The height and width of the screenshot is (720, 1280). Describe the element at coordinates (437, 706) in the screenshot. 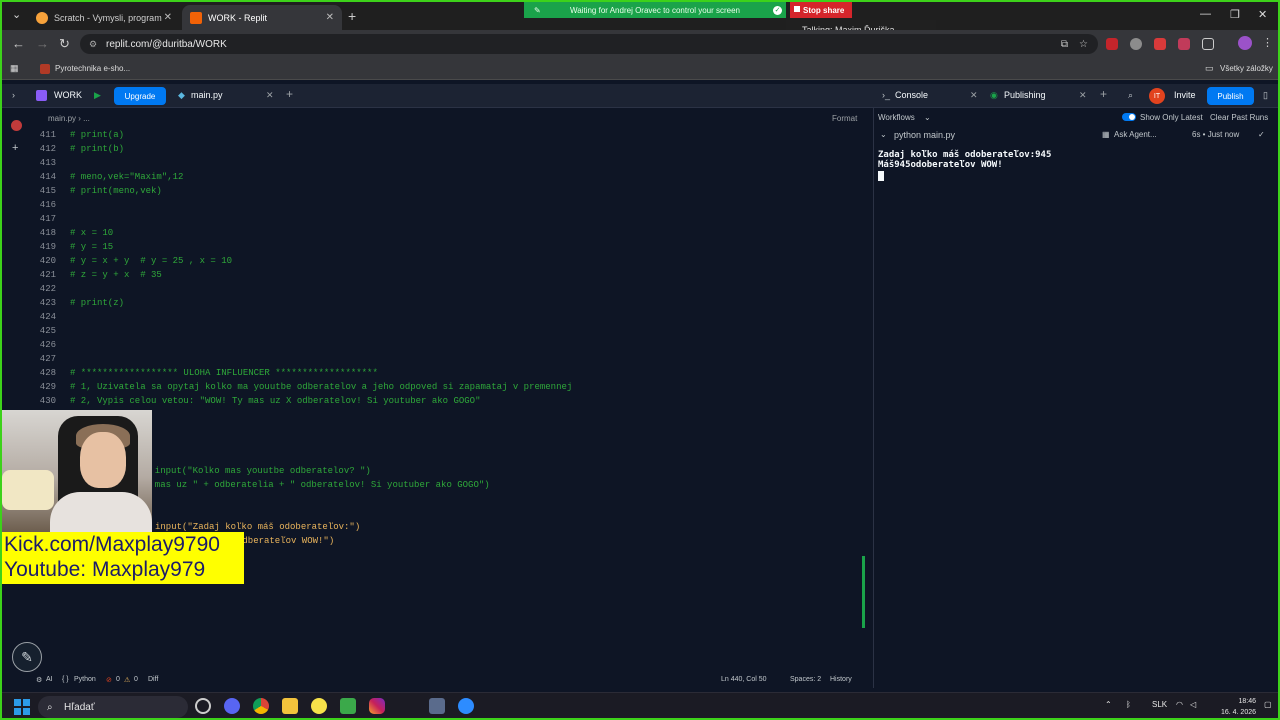

I see `app-icon` at that location.